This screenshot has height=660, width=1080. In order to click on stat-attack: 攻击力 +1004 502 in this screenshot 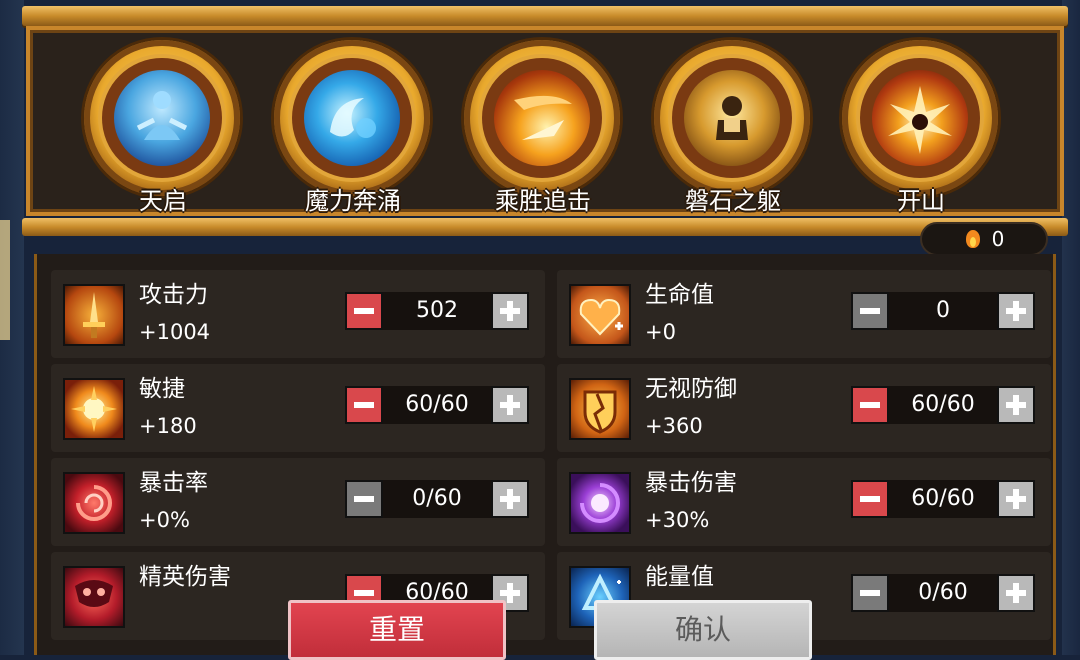, I will do `click(298, 314)`.